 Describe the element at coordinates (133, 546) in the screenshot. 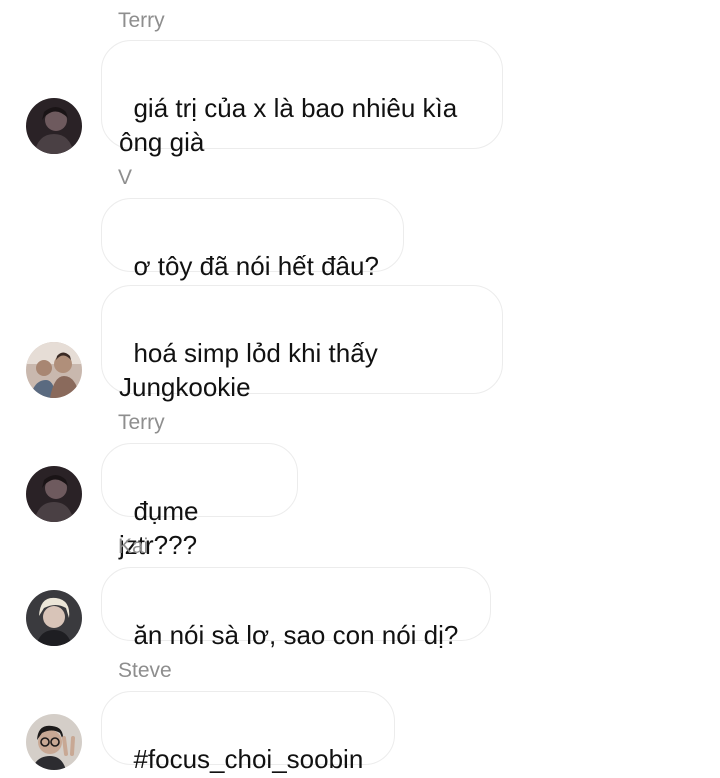

I see `sender-name: Kai` at that location.